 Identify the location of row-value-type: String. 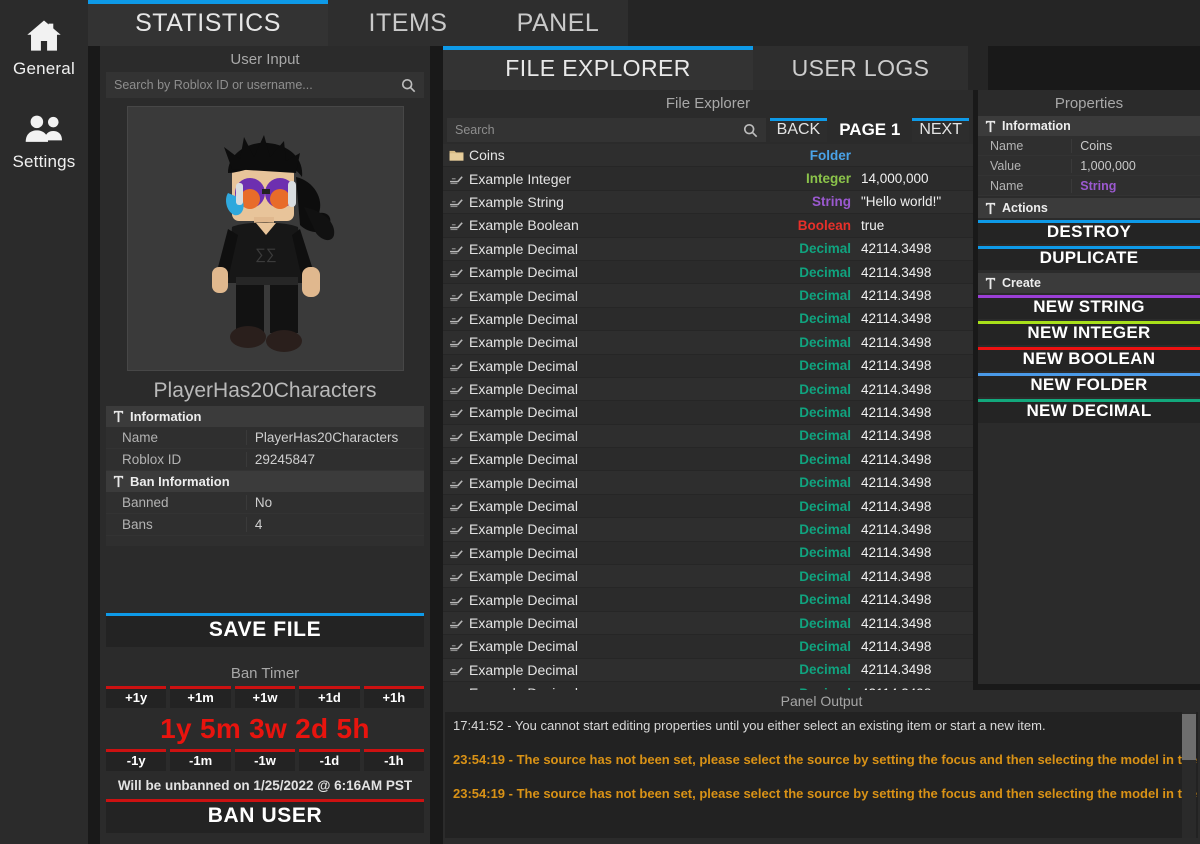
(1135, 185).